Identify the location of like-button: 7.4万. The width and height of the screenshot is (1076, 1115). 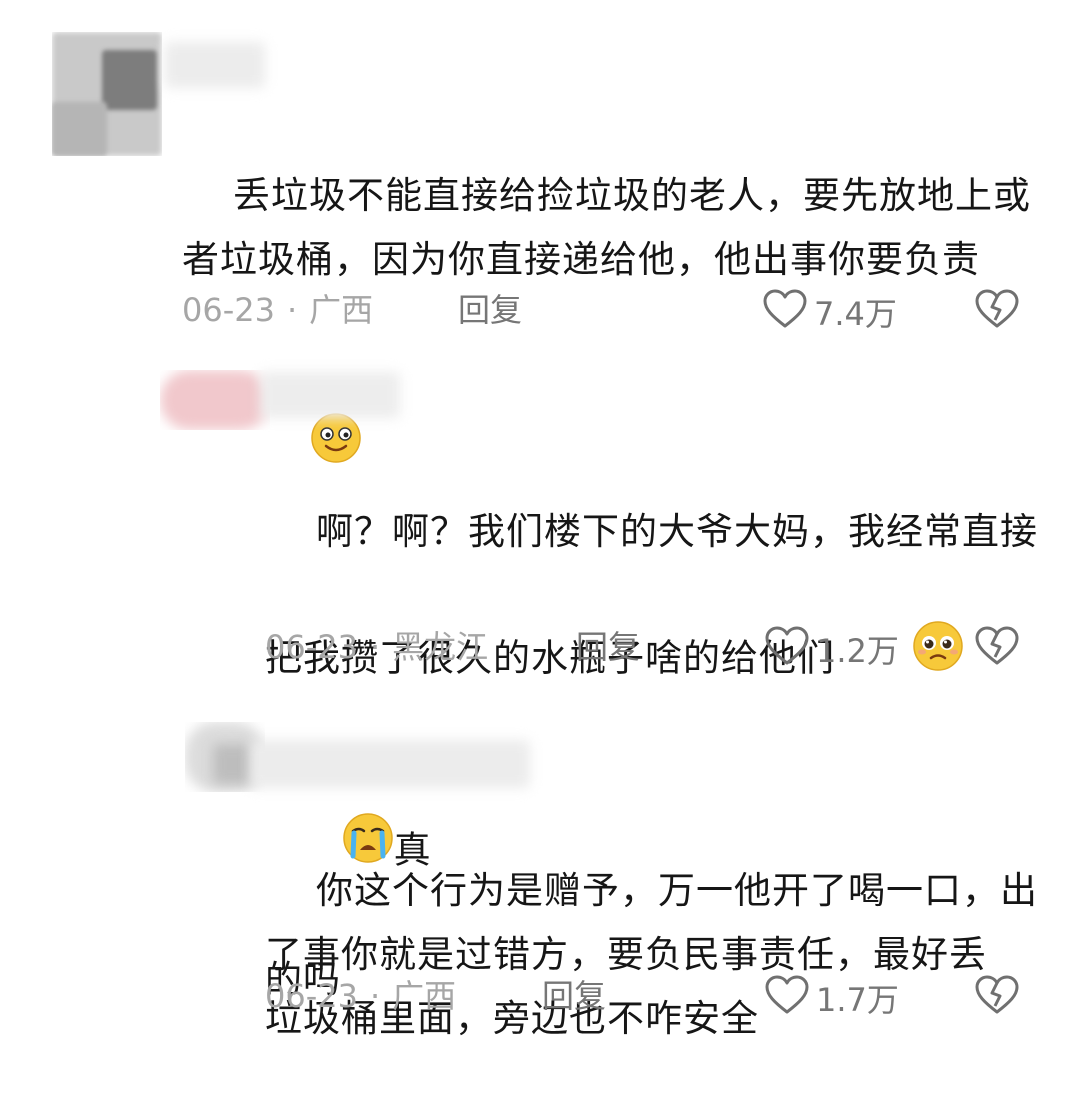
(829, 313).